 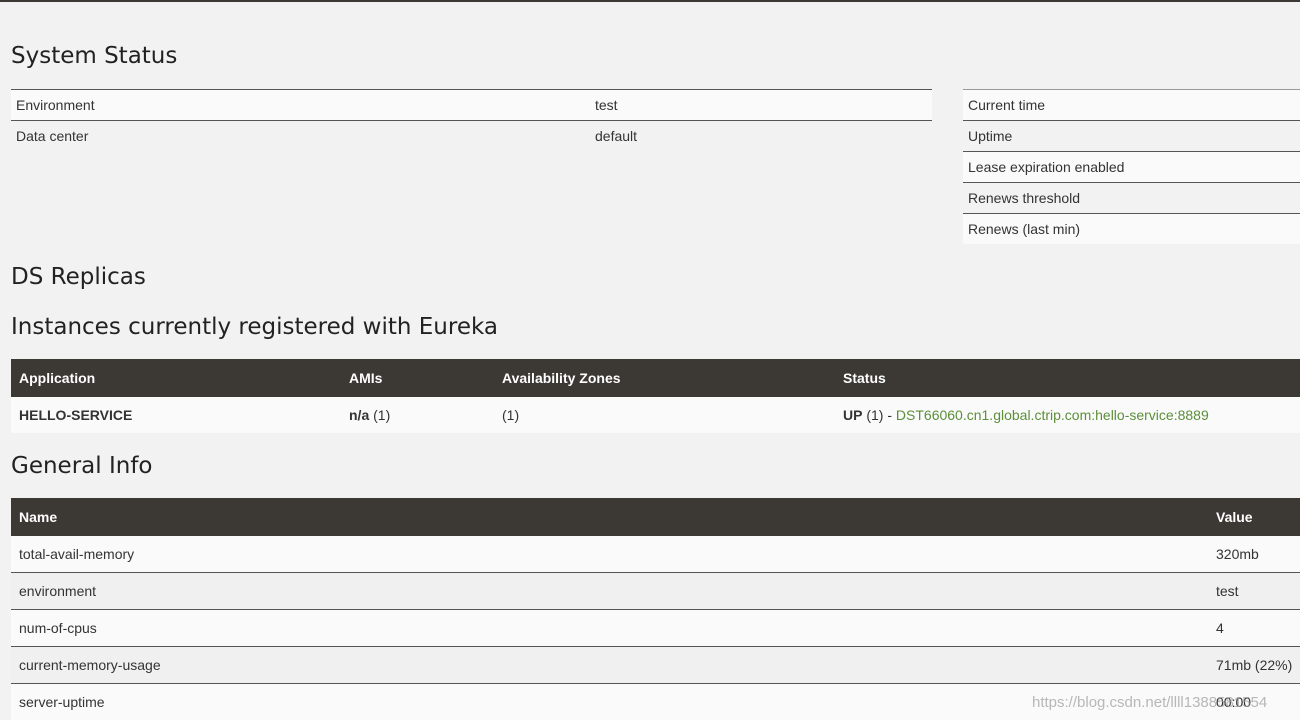 I want to click on status-row-data-center: Data center default, so click(x=471, y=135).